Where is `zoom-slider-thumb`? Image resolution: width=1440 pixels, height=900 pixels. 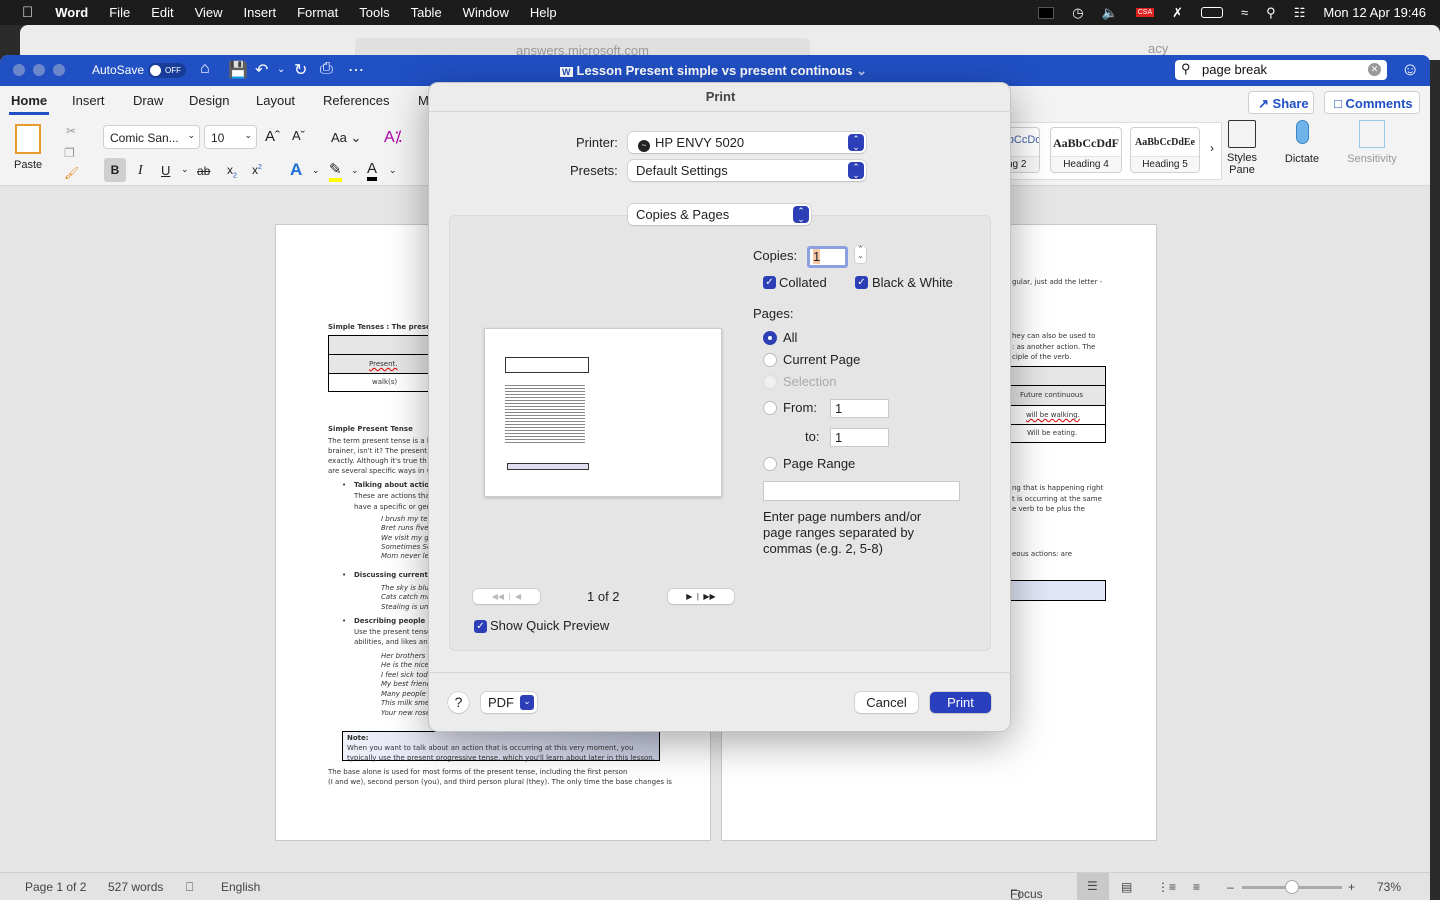 zoom-slider-thumb is located at coordinates (1292, 887).